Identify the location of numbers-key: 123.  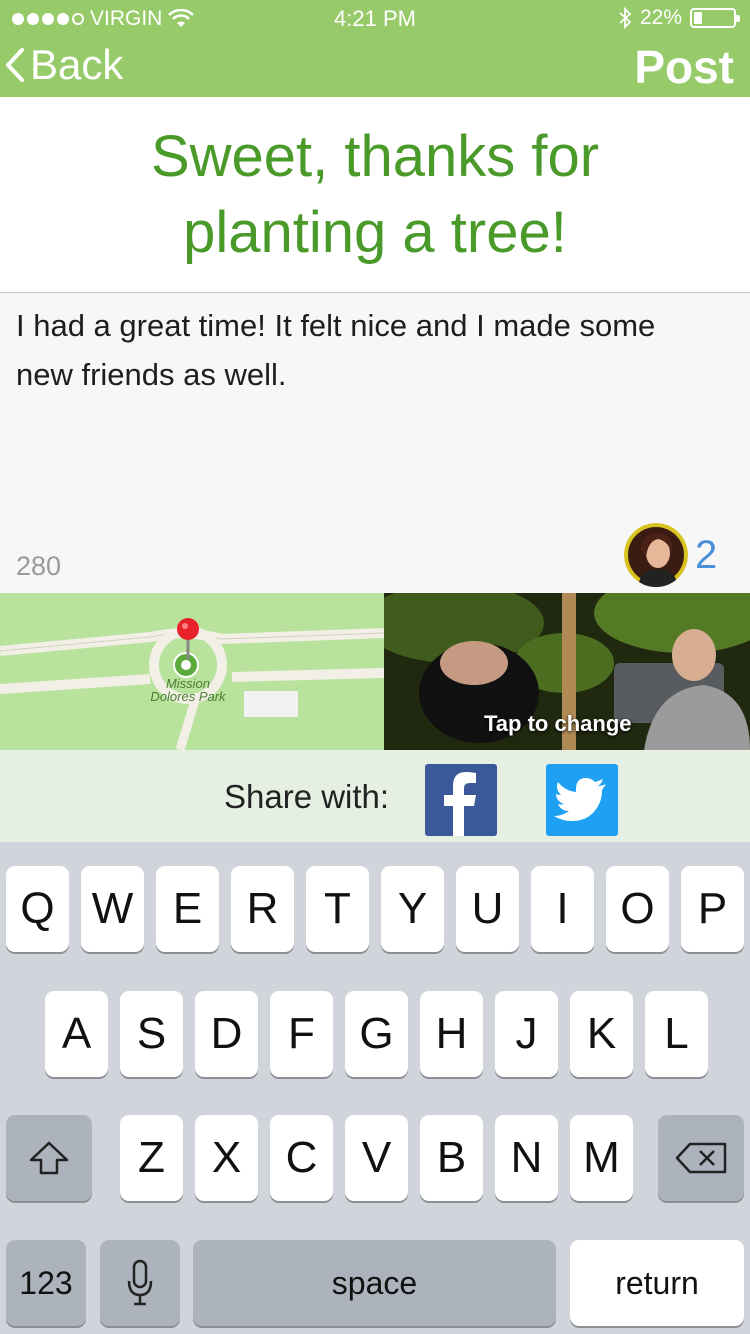
(46, 1283).